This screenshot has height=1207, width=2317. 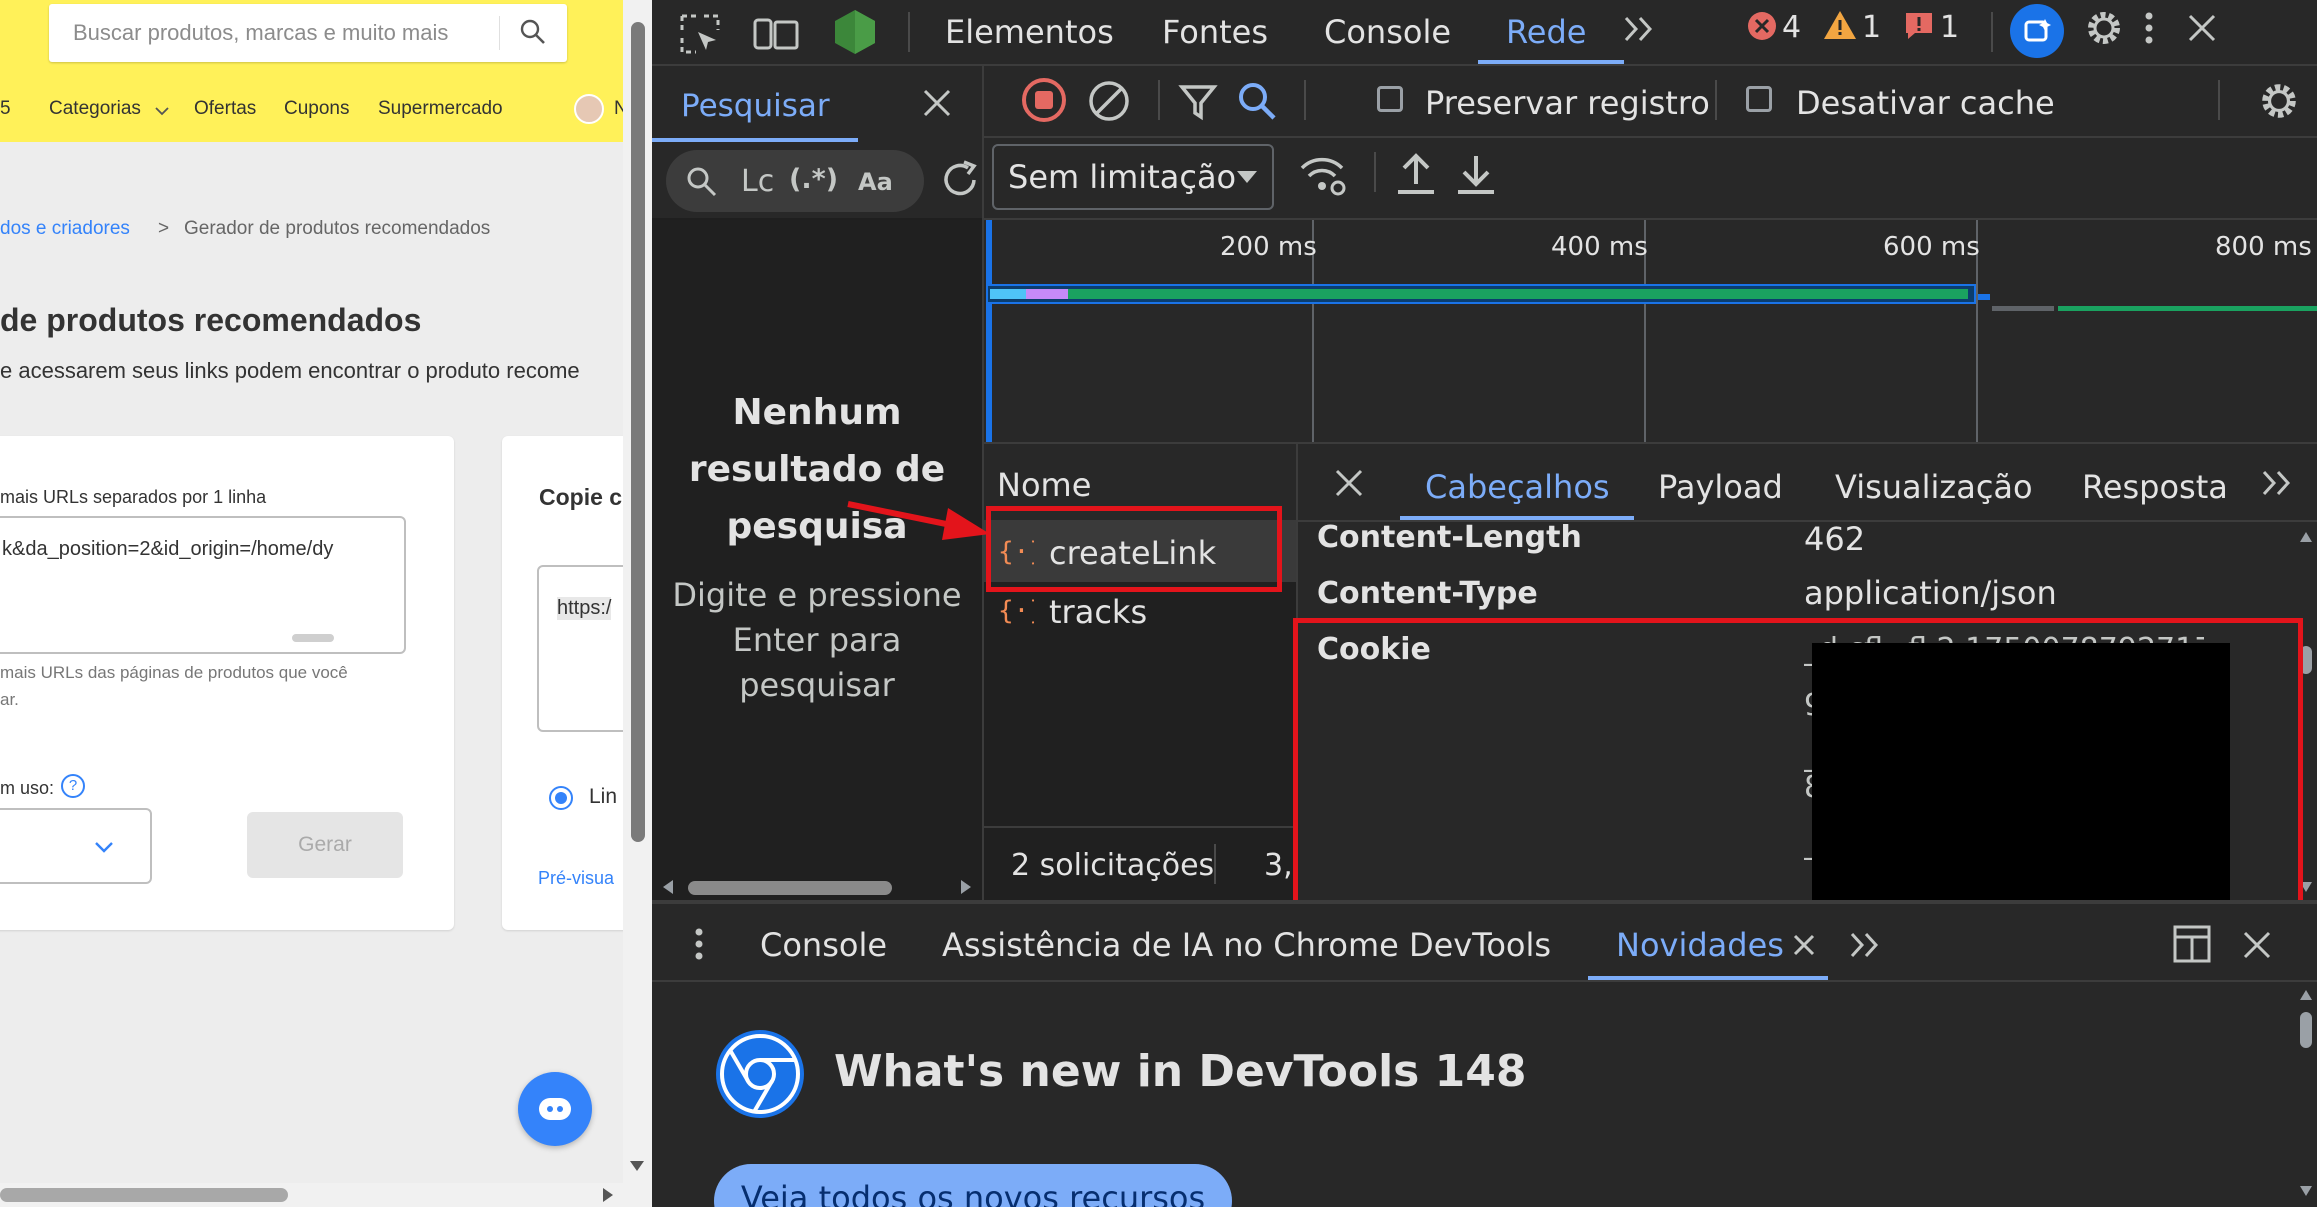 I want to click on case-sensitivity-button: Lc, so click(x=757, y=181).